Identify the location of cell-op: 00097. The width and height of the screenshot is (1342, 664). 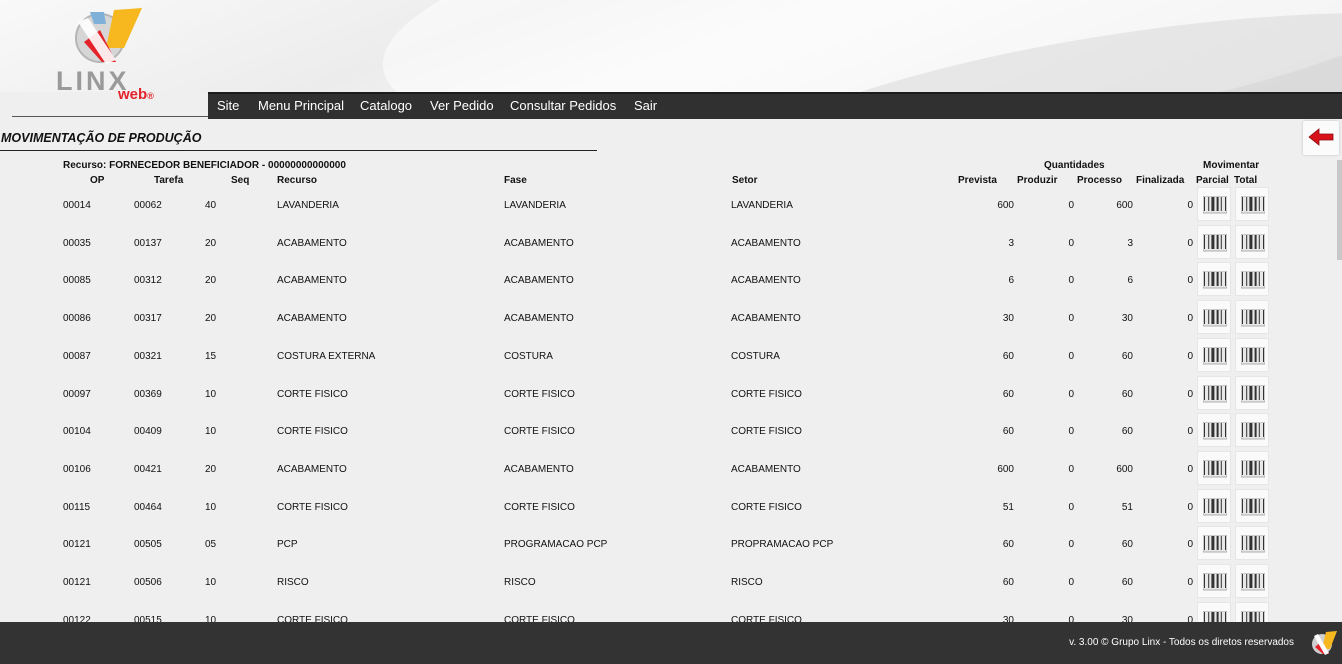
(77, 394).